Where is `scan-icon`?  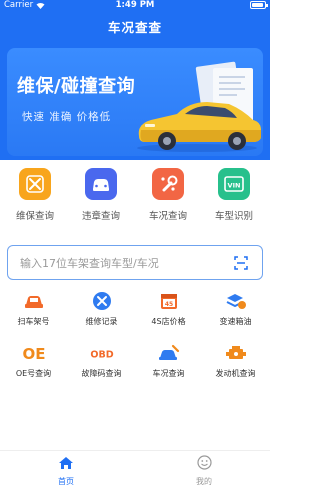
scan-icon is located at coordinates (241, 263).